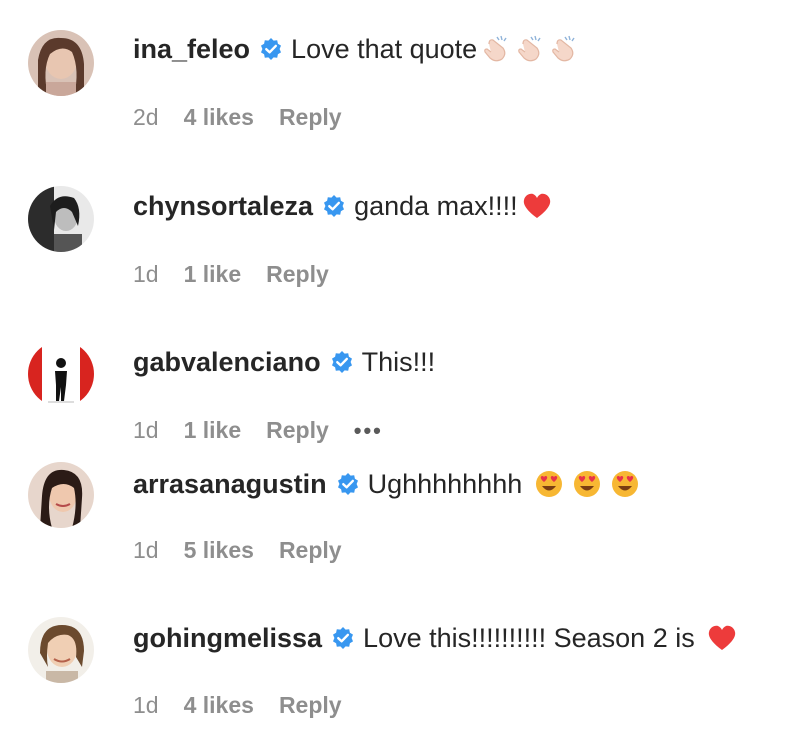  Describe the element at coordinates (146, 117) in the screenshot. I see `timestamp: 2d` at that location.